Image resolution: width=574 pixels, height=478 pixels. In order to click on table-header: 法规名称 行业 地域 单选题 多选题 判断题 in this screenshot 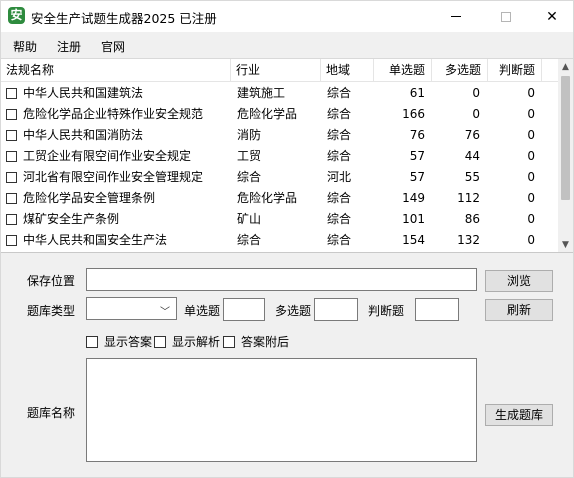, I will do `click(279, 70)`.